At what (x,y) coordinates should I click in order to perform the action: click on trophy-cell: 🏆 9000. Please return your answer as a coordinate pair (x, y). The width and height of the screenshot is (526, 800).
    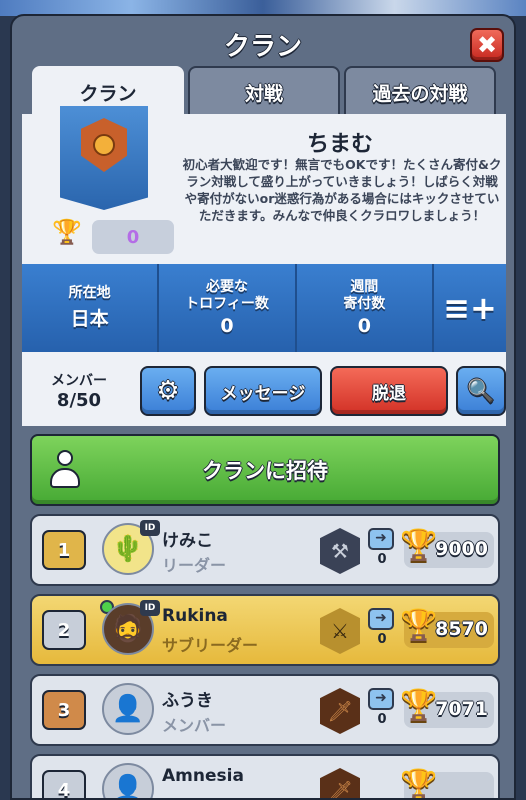
    Looking at the image, I should click on (447, 548).